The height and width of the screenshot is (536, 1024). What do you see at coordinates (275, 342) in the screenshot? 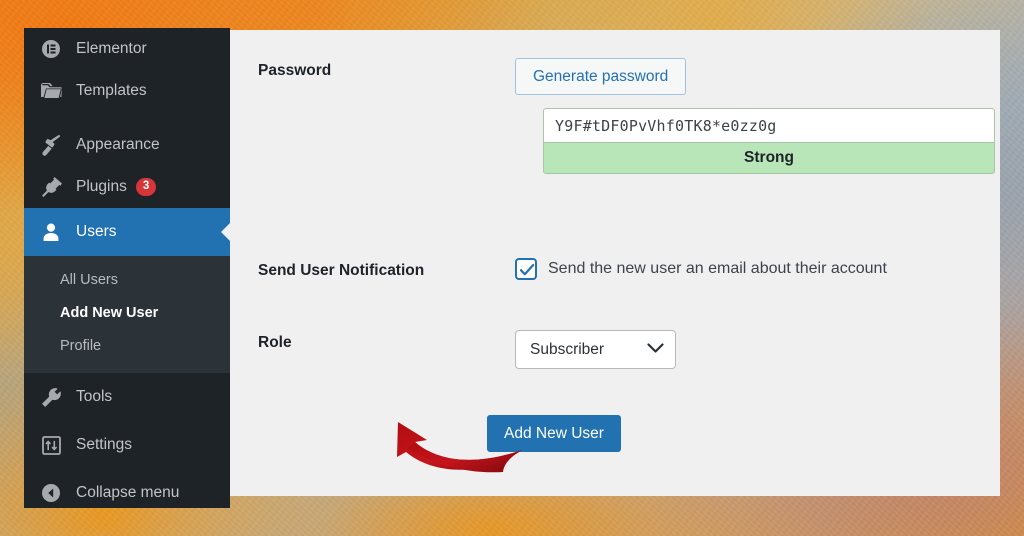
I see `role-label: Role` at bounding box center [275, 342].